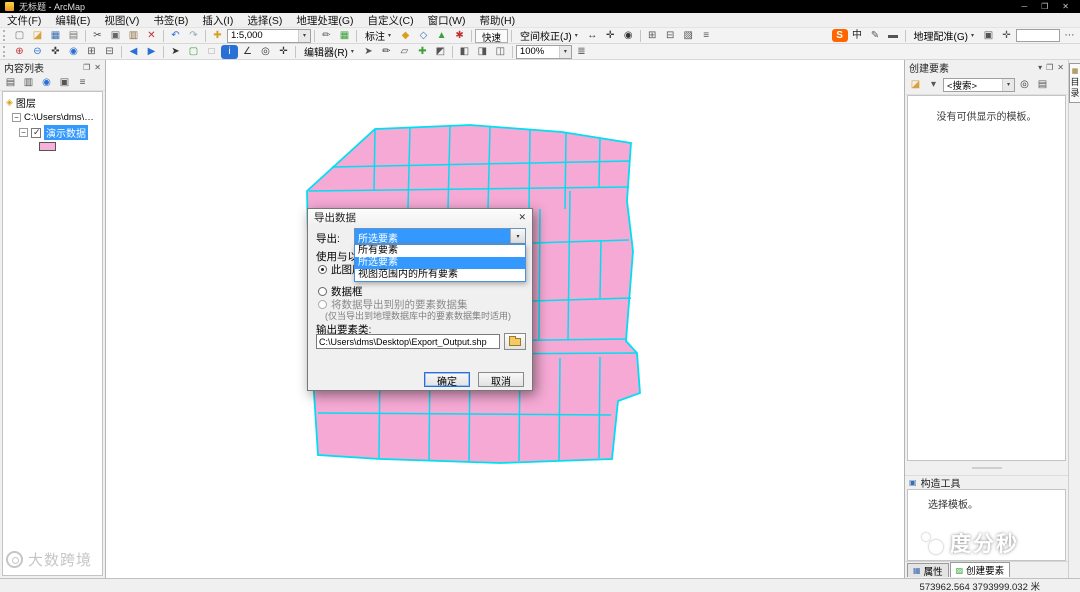 The width and height of the screenshot is (1080, 592). I want to click on vertex-tool-icon: ✚, so click(422, 52).